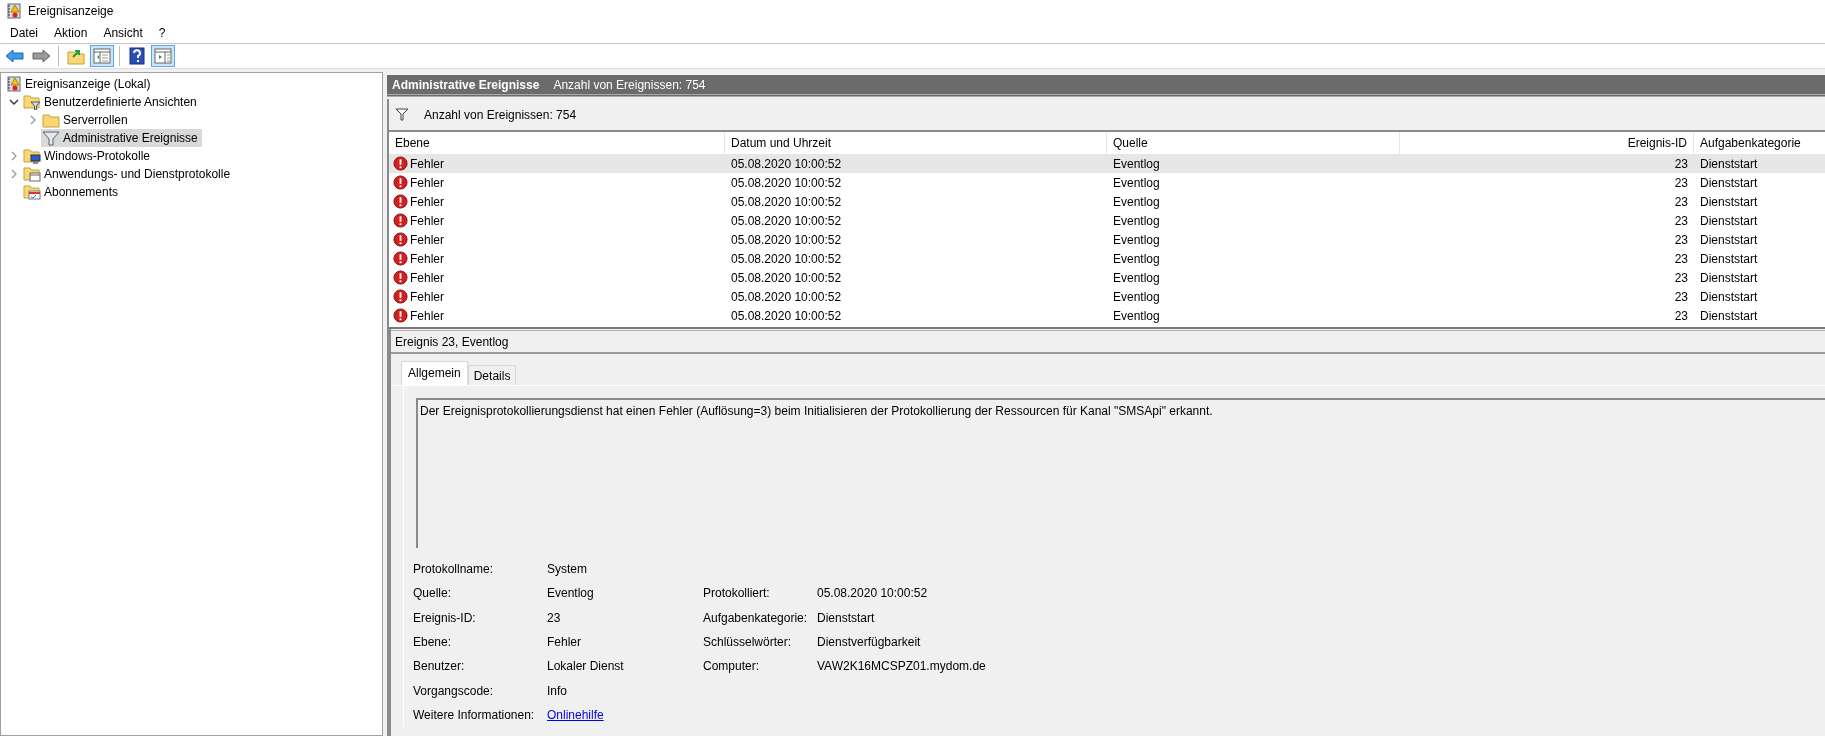 This screenshot has width=1825, height=736. Describe the element at coordinates (80, 84) in the screenshot. I see `tree-item: Ereignisanzeige (Lokal)` at that location.